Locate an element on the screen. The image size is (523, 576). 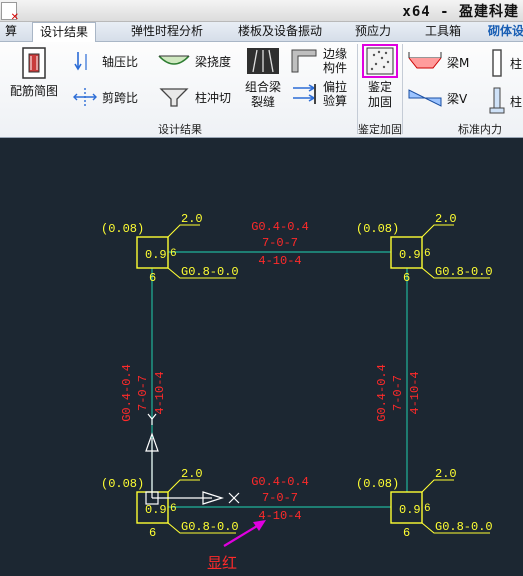
tab-prestress: 预应力 is located at coordinates (373, 31).